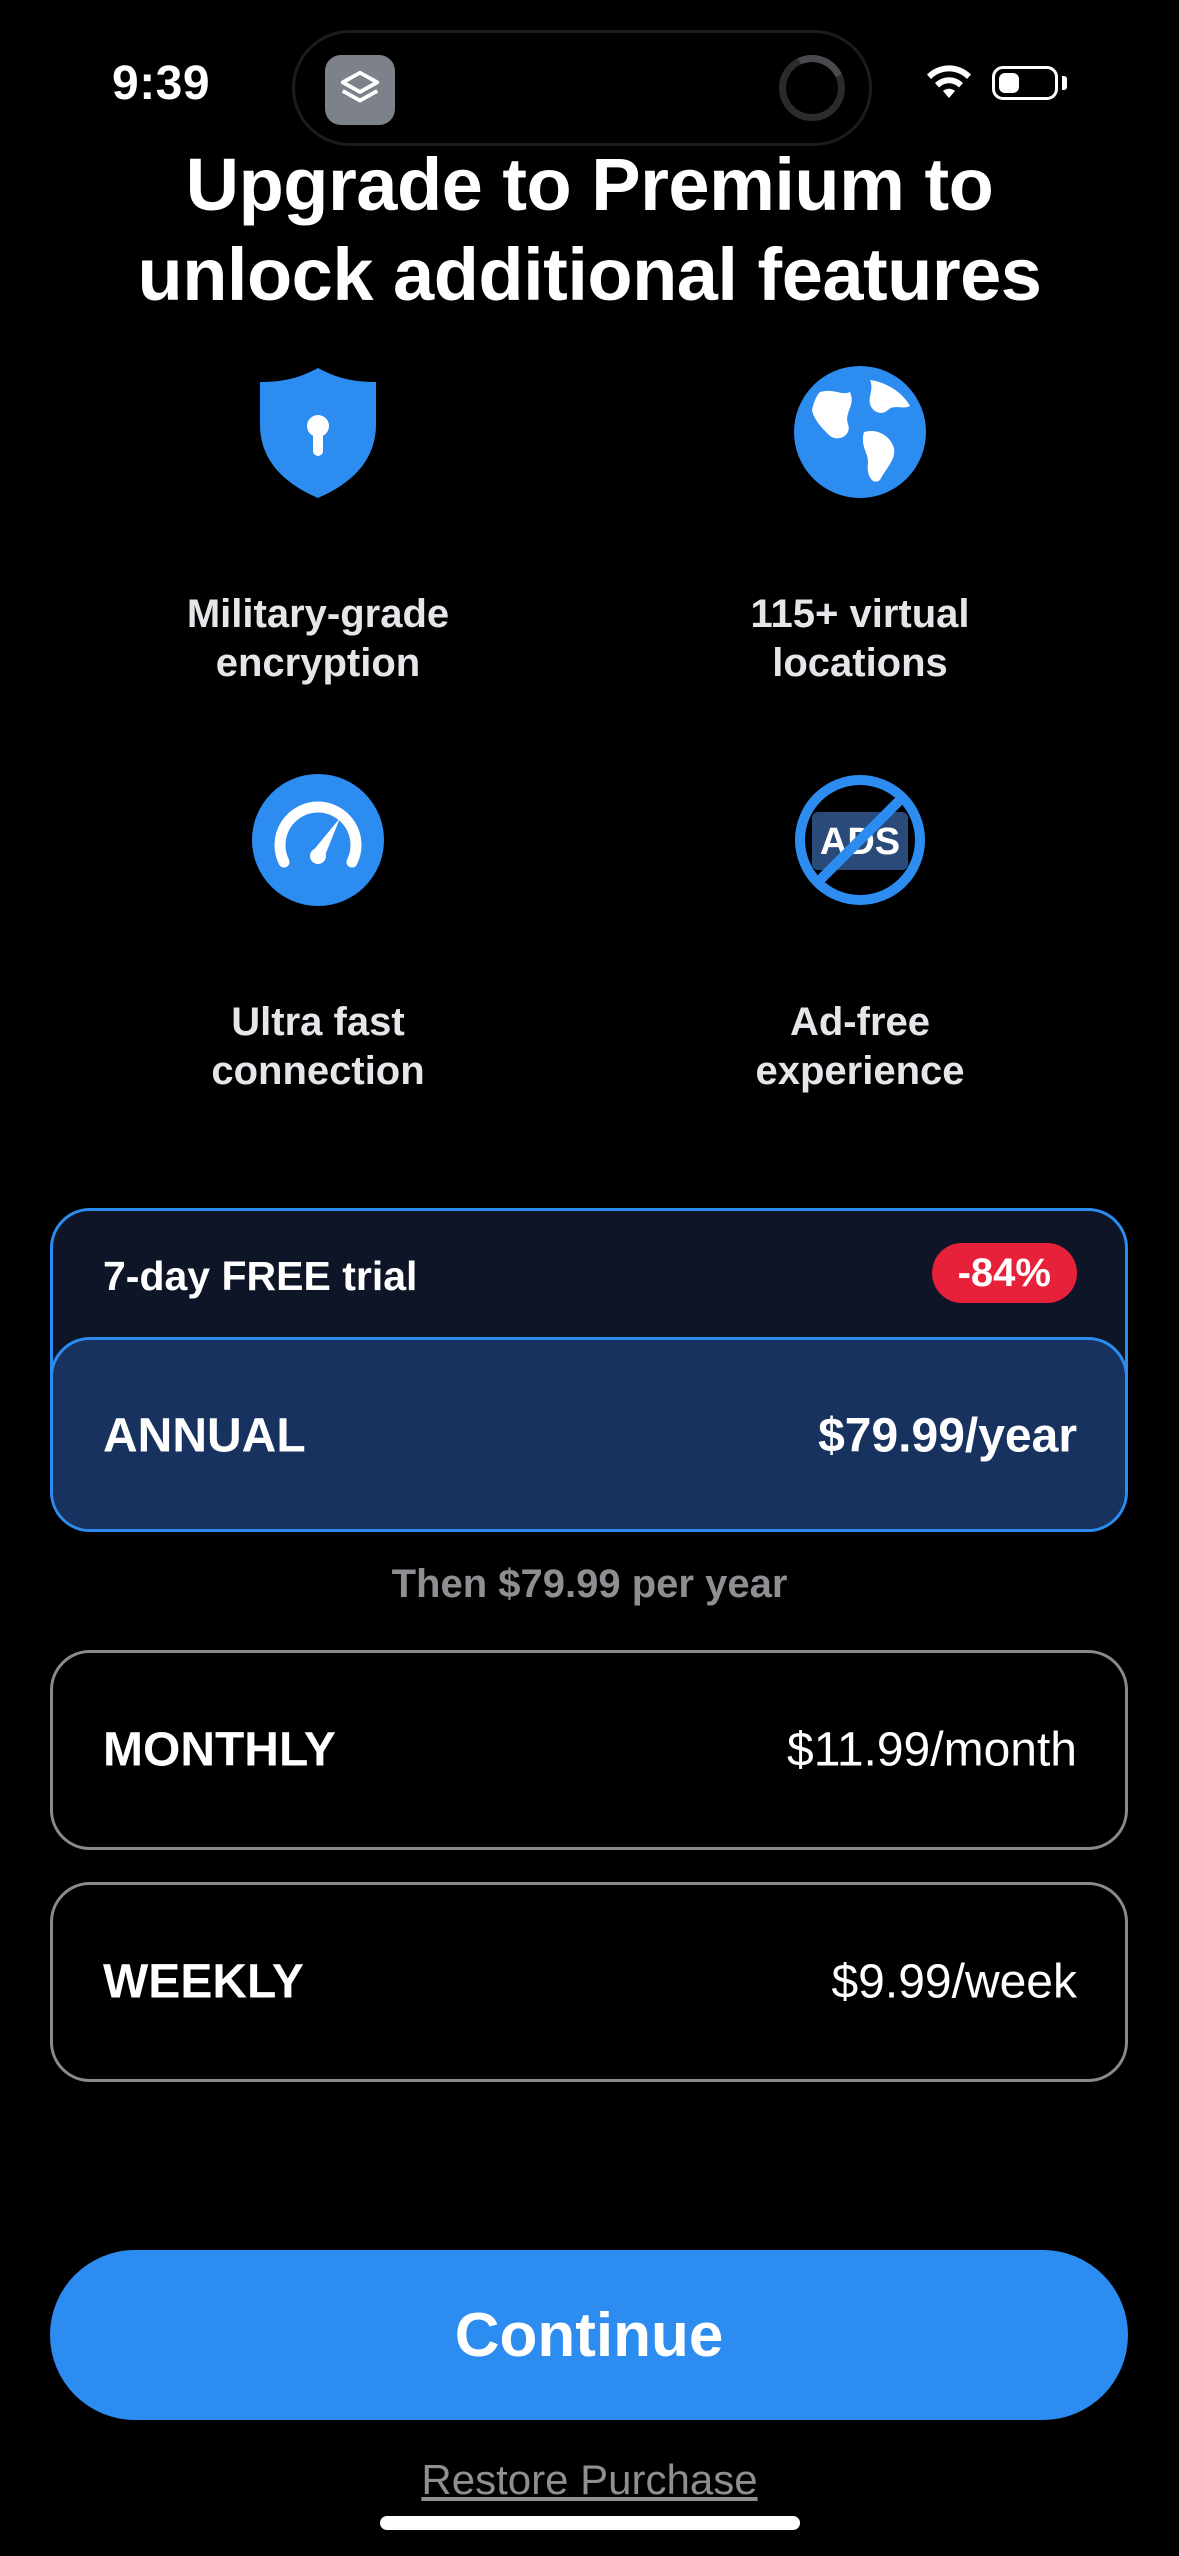  What do you see at coordinates (590, 2523) in the screenshot?
I see `home-indicator` at bounding box center [590, 2523].